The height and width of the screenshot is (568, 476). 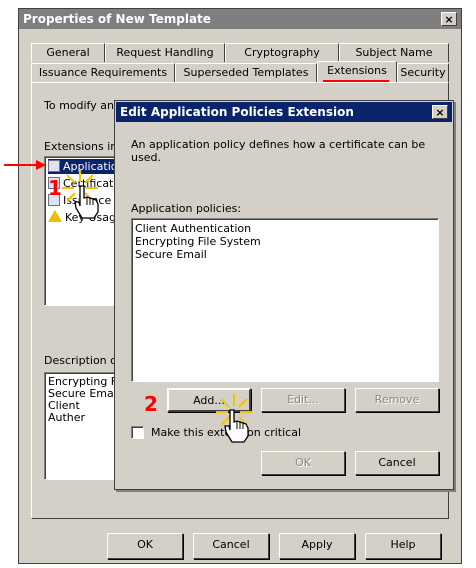 What do you see at coordinates (397, 463) in the screenshot?
I see `dialog-cancel-button: Cancel` at bounding box center [397, 463].